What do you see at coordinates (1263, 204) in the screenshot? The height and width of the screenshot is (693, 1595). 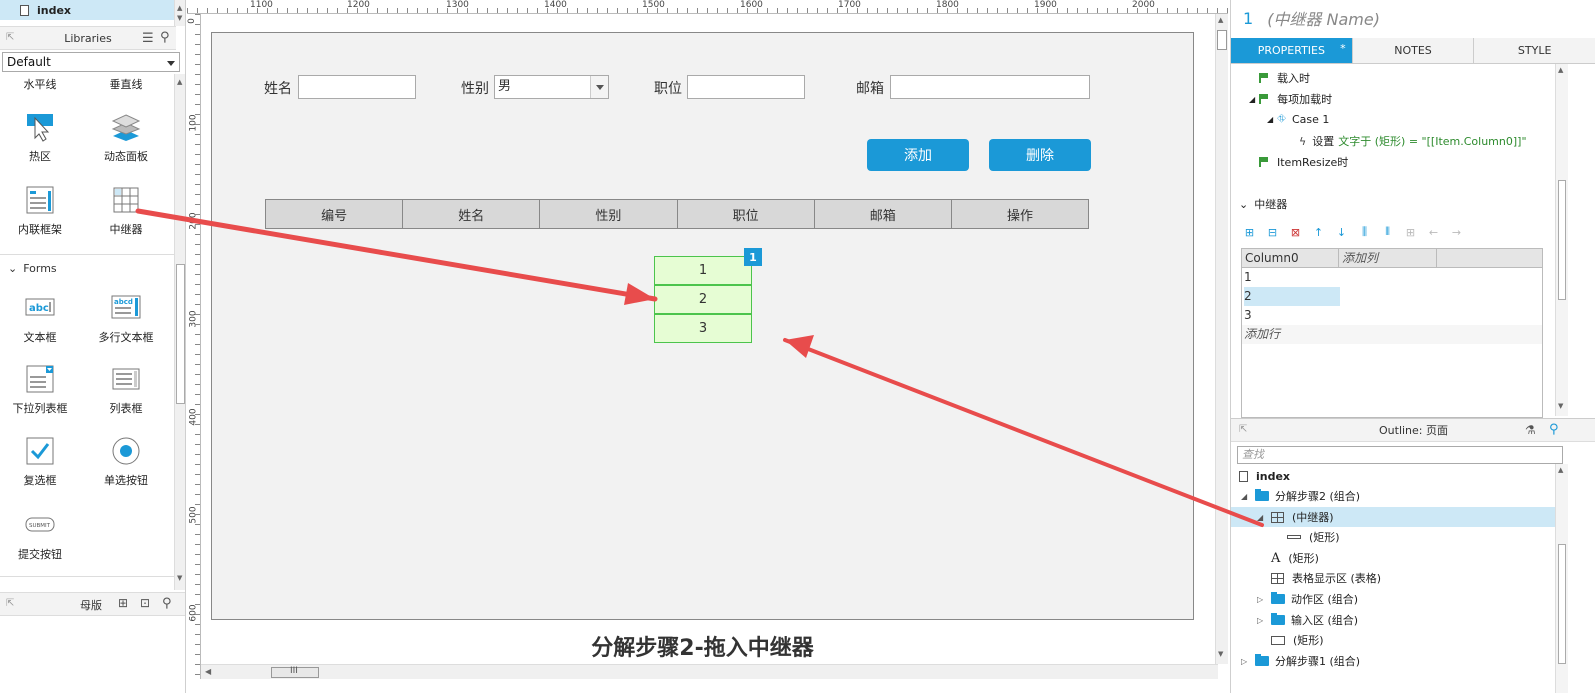 I see `repeater-section-header: ⌄ 中继器` at bounding box center [1263, 204].